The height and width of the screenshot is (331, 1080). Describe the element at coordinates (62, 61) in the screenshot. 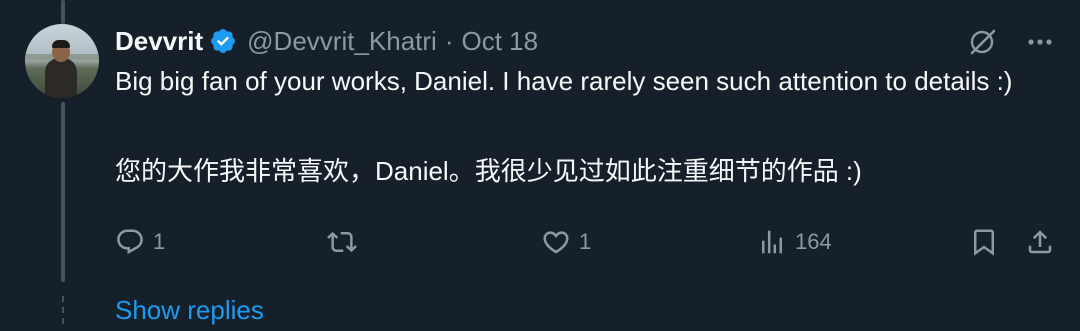

I see `avatar` at that location.